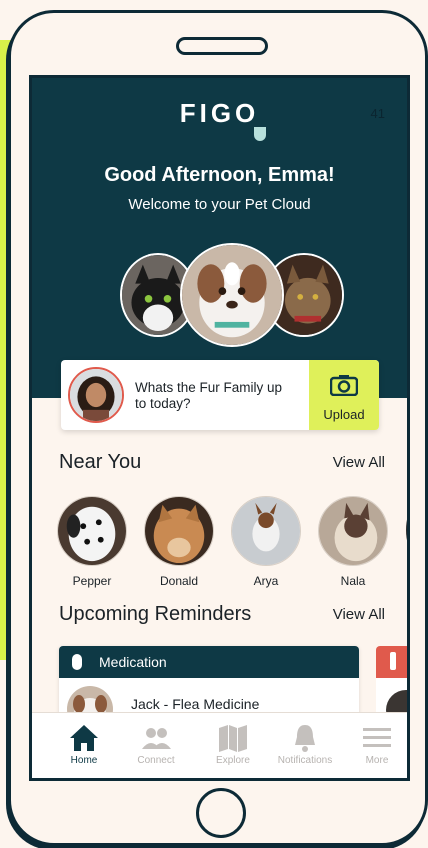 This screenshot has width=428, height=848. Describe the element at coordinates (133, 662) in the screenshot. I see `reminder-category: Medication` at that location.